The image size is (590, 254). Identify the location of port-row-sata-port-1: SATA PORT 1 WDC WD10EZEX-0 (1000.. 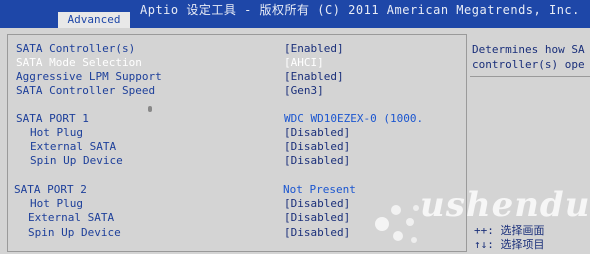
(235, 119).